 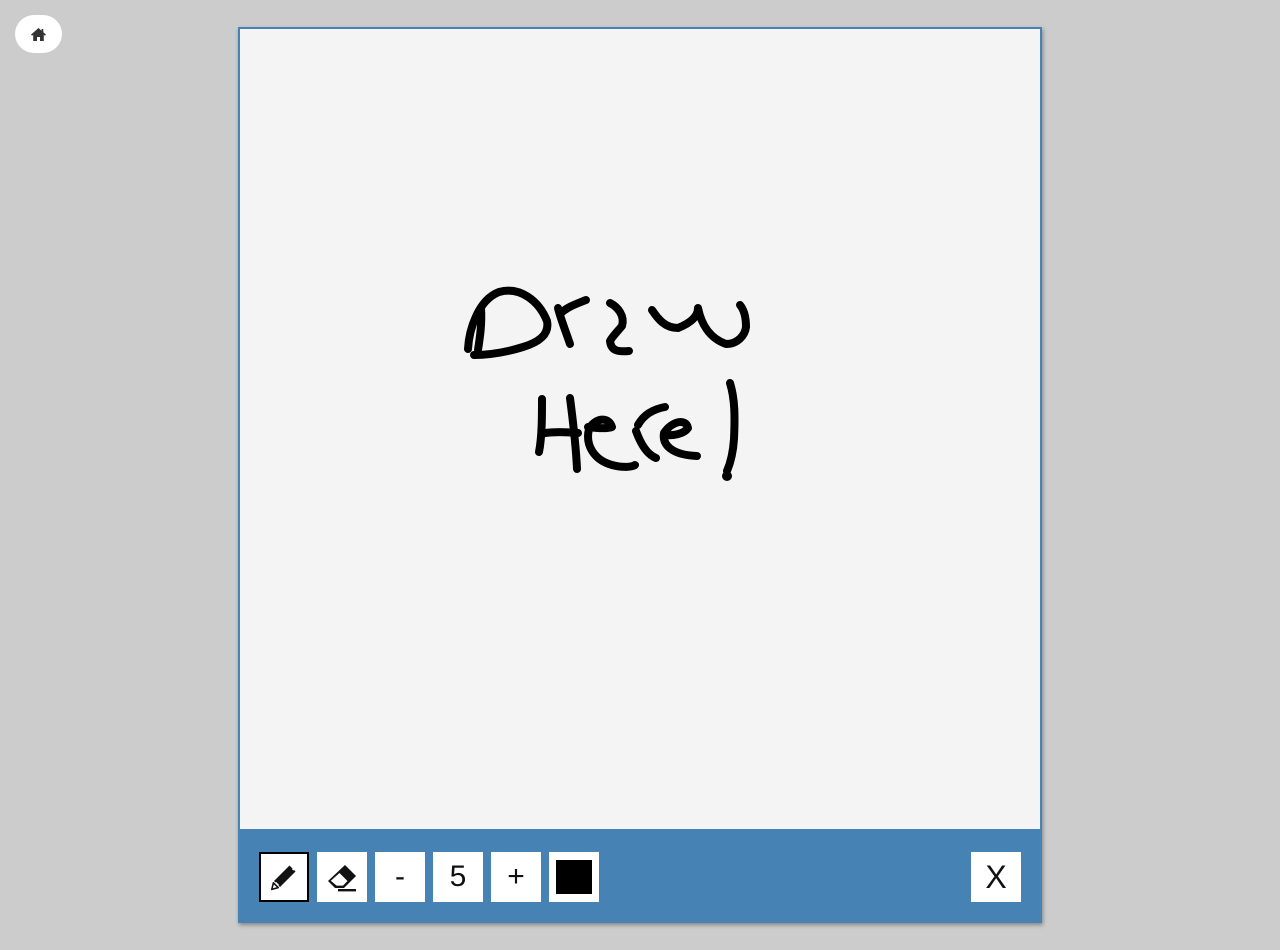 What do you see at coordinates (727, 476) in the screenshot?
I see `stroke-exclaim-dot` at bounding box center [727, 476].